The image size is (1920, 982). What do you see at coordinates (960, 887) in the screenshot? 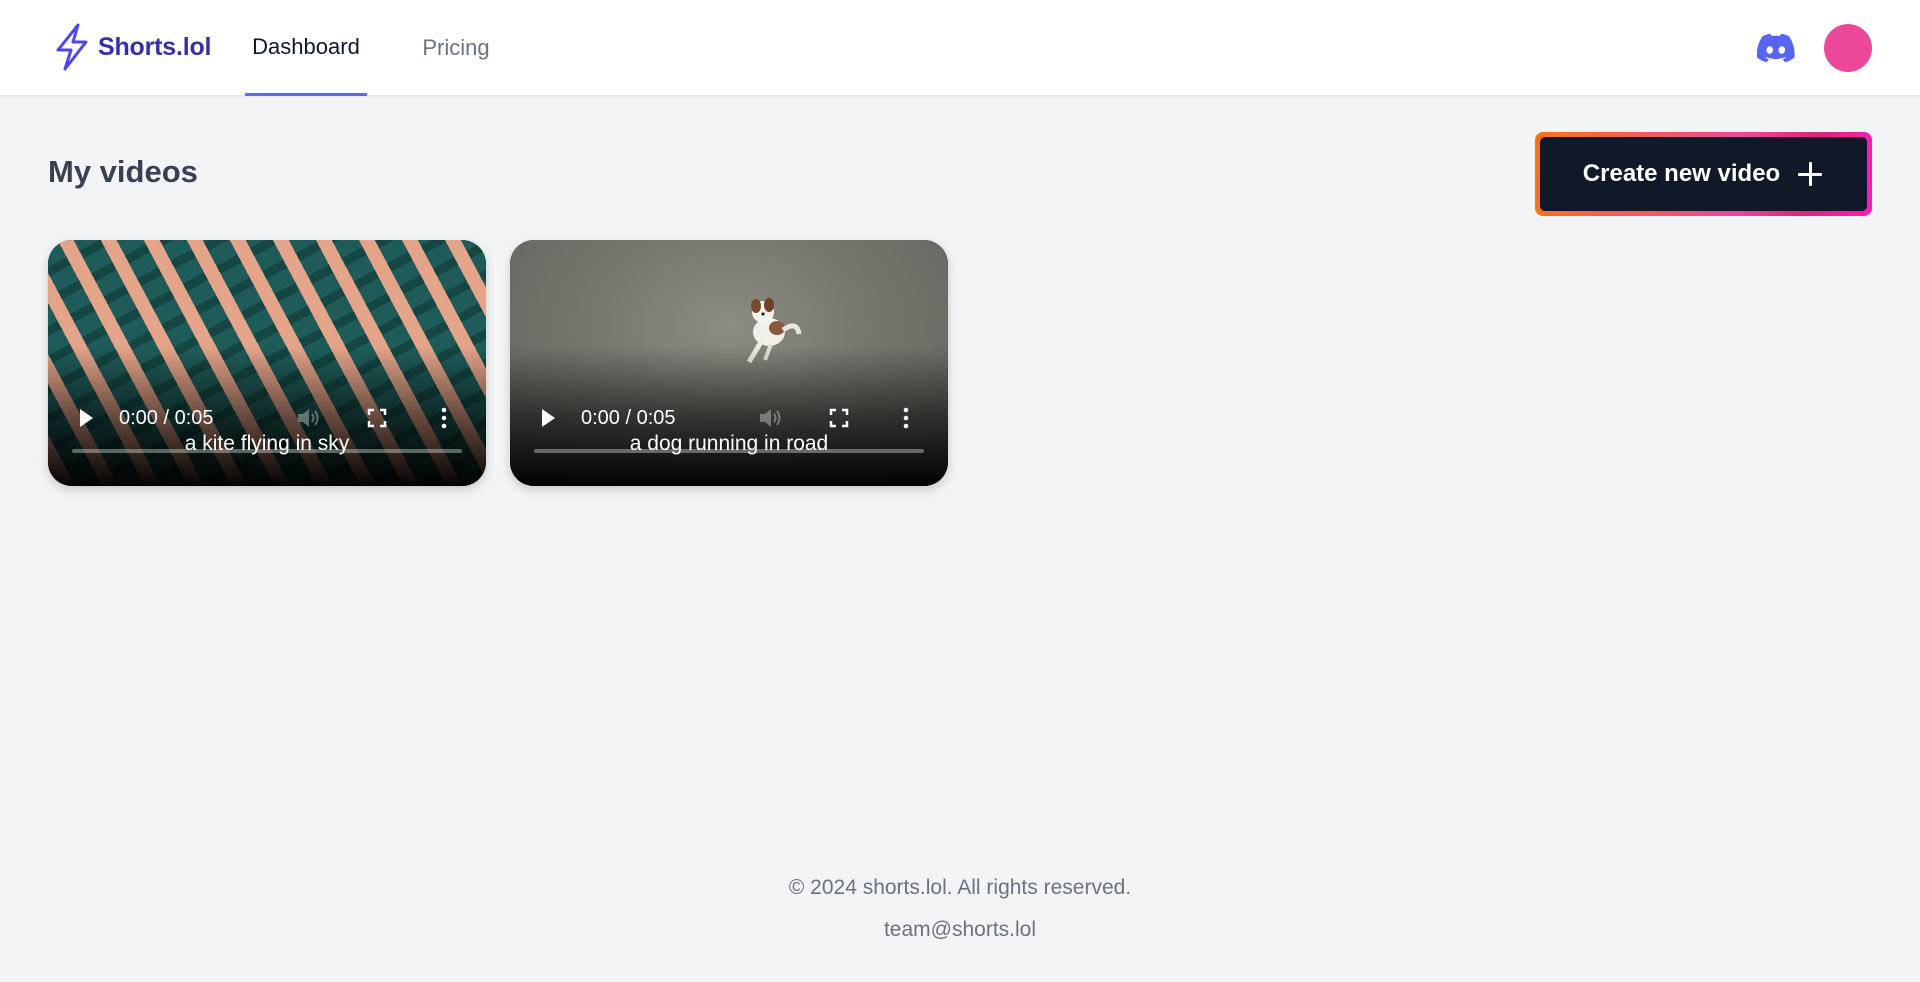
I see `footer-copyright: © 2024 shorts.lol. All rights reserved.` at bounding box center [960, 887].